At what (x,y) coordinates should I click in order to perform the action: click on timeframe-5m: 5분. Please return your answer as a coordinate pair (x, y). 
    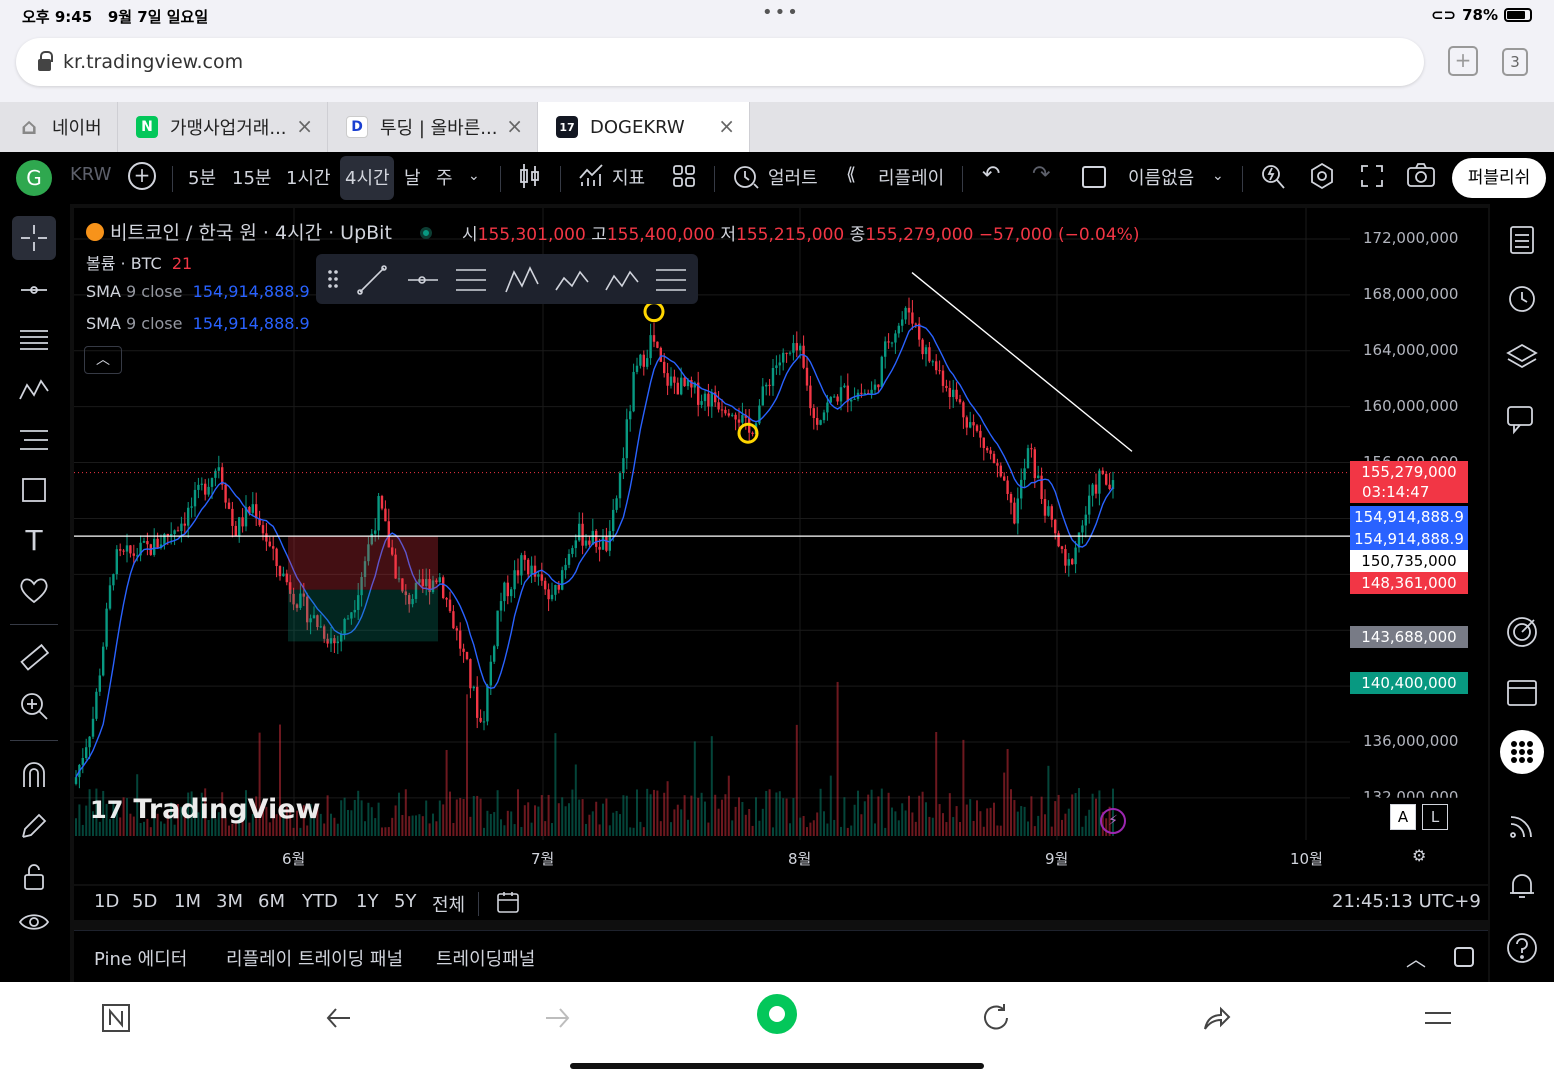
    Looking at the image, I should click on (202, 177).